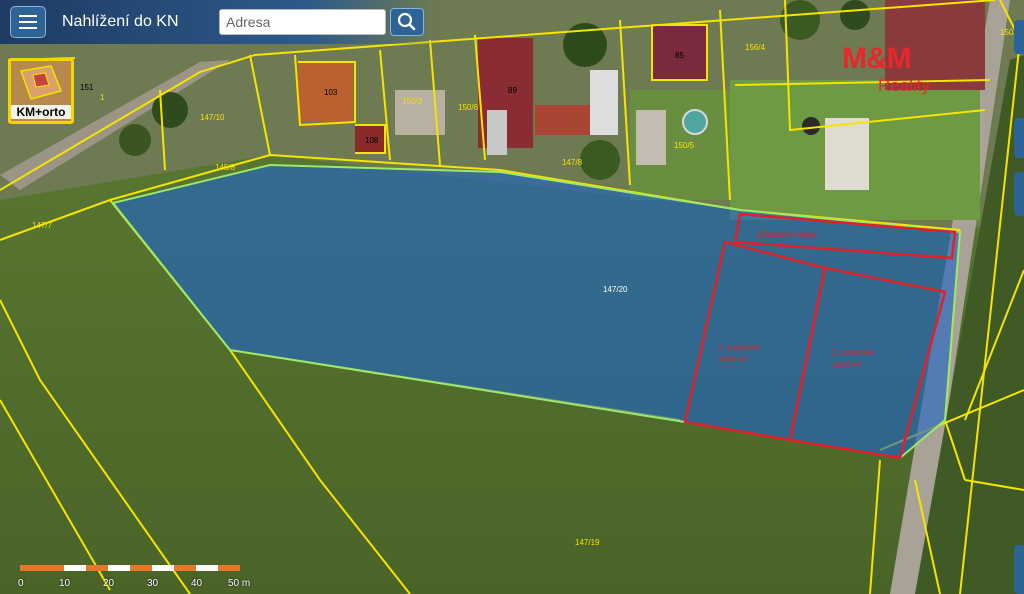 This screenshot has width=1024, height=594. I want to click on scale-label: 40, so click(197, 583).